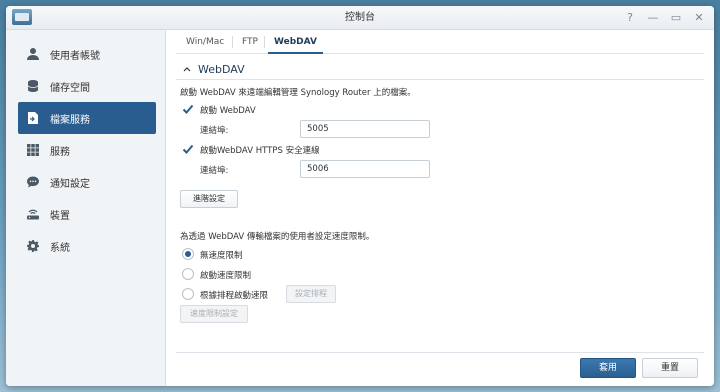  Describe the element at coordinates (205, 42) in the screenshot. I see `tab-win-mac: Win/Mac` at that location.